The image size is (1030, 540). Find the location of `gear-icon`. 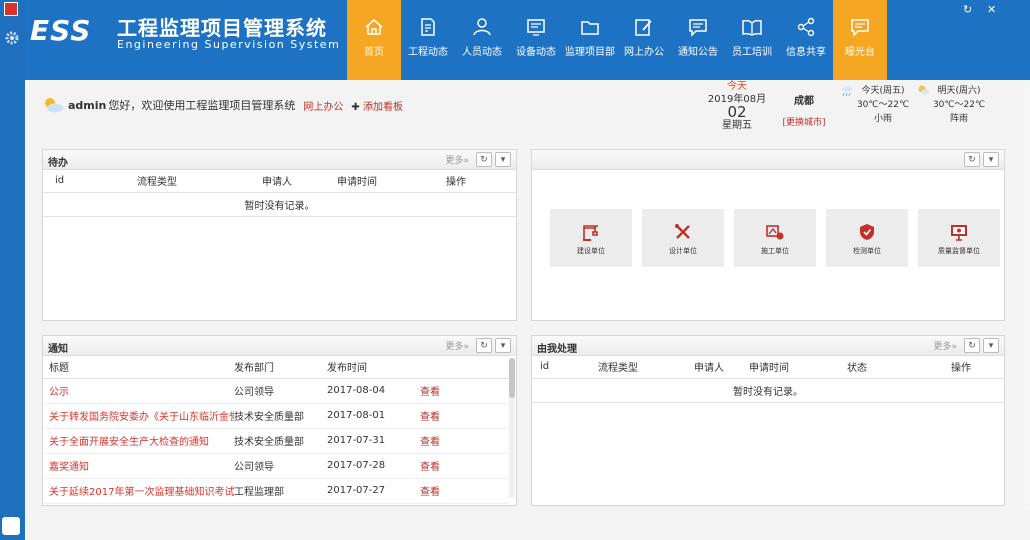

gear-icon is located at coordinates (12, 38).